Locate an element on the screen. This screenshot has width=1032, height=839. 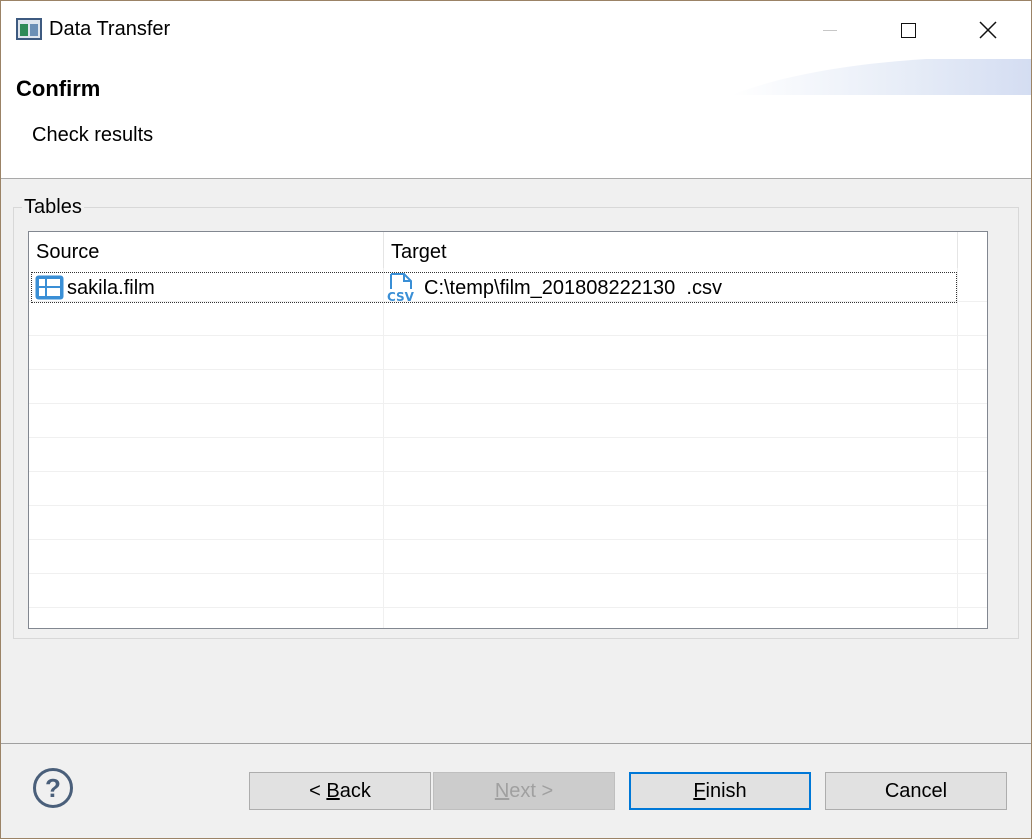
header-banner-graphic is located at coordinates (881, 77).